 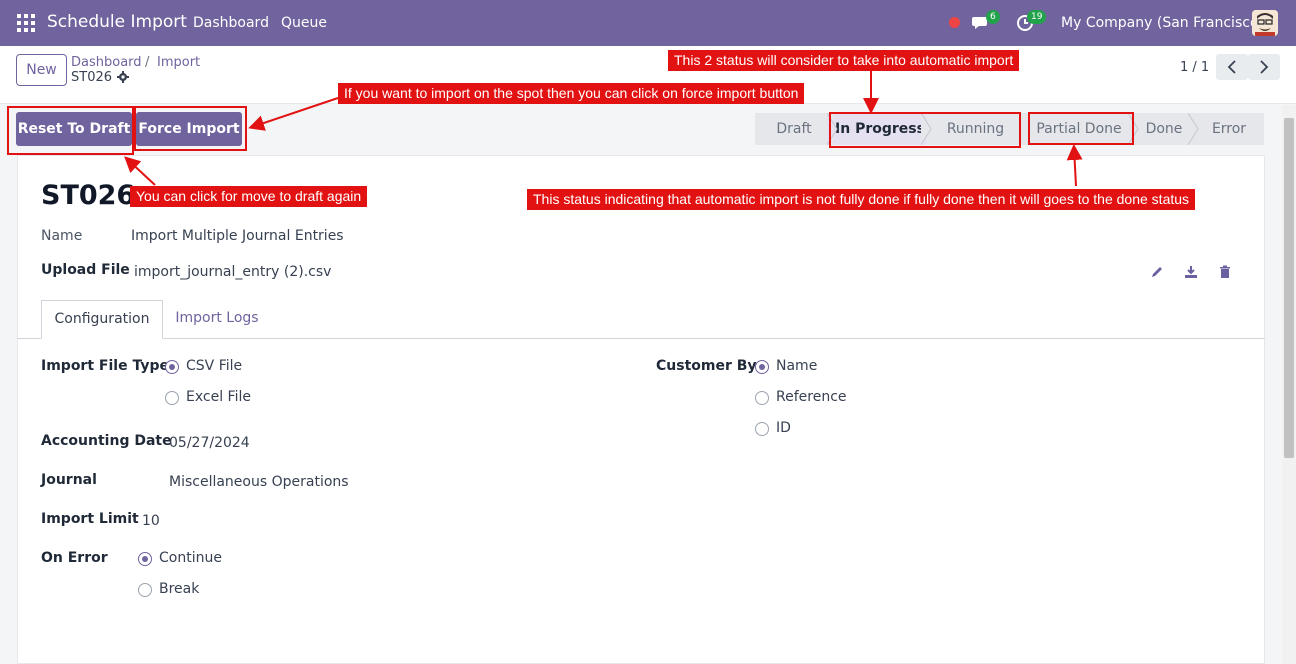 What do you see at coordinates (954, 22) in the screenshot?
I see `status-indicator` at bounding box center [954, 22].